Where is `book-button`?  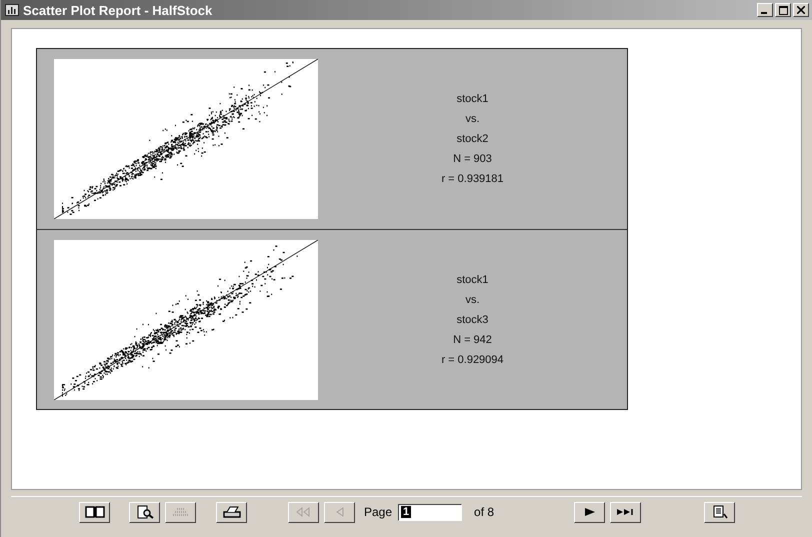
book-button is located at coordinates (94, 512).